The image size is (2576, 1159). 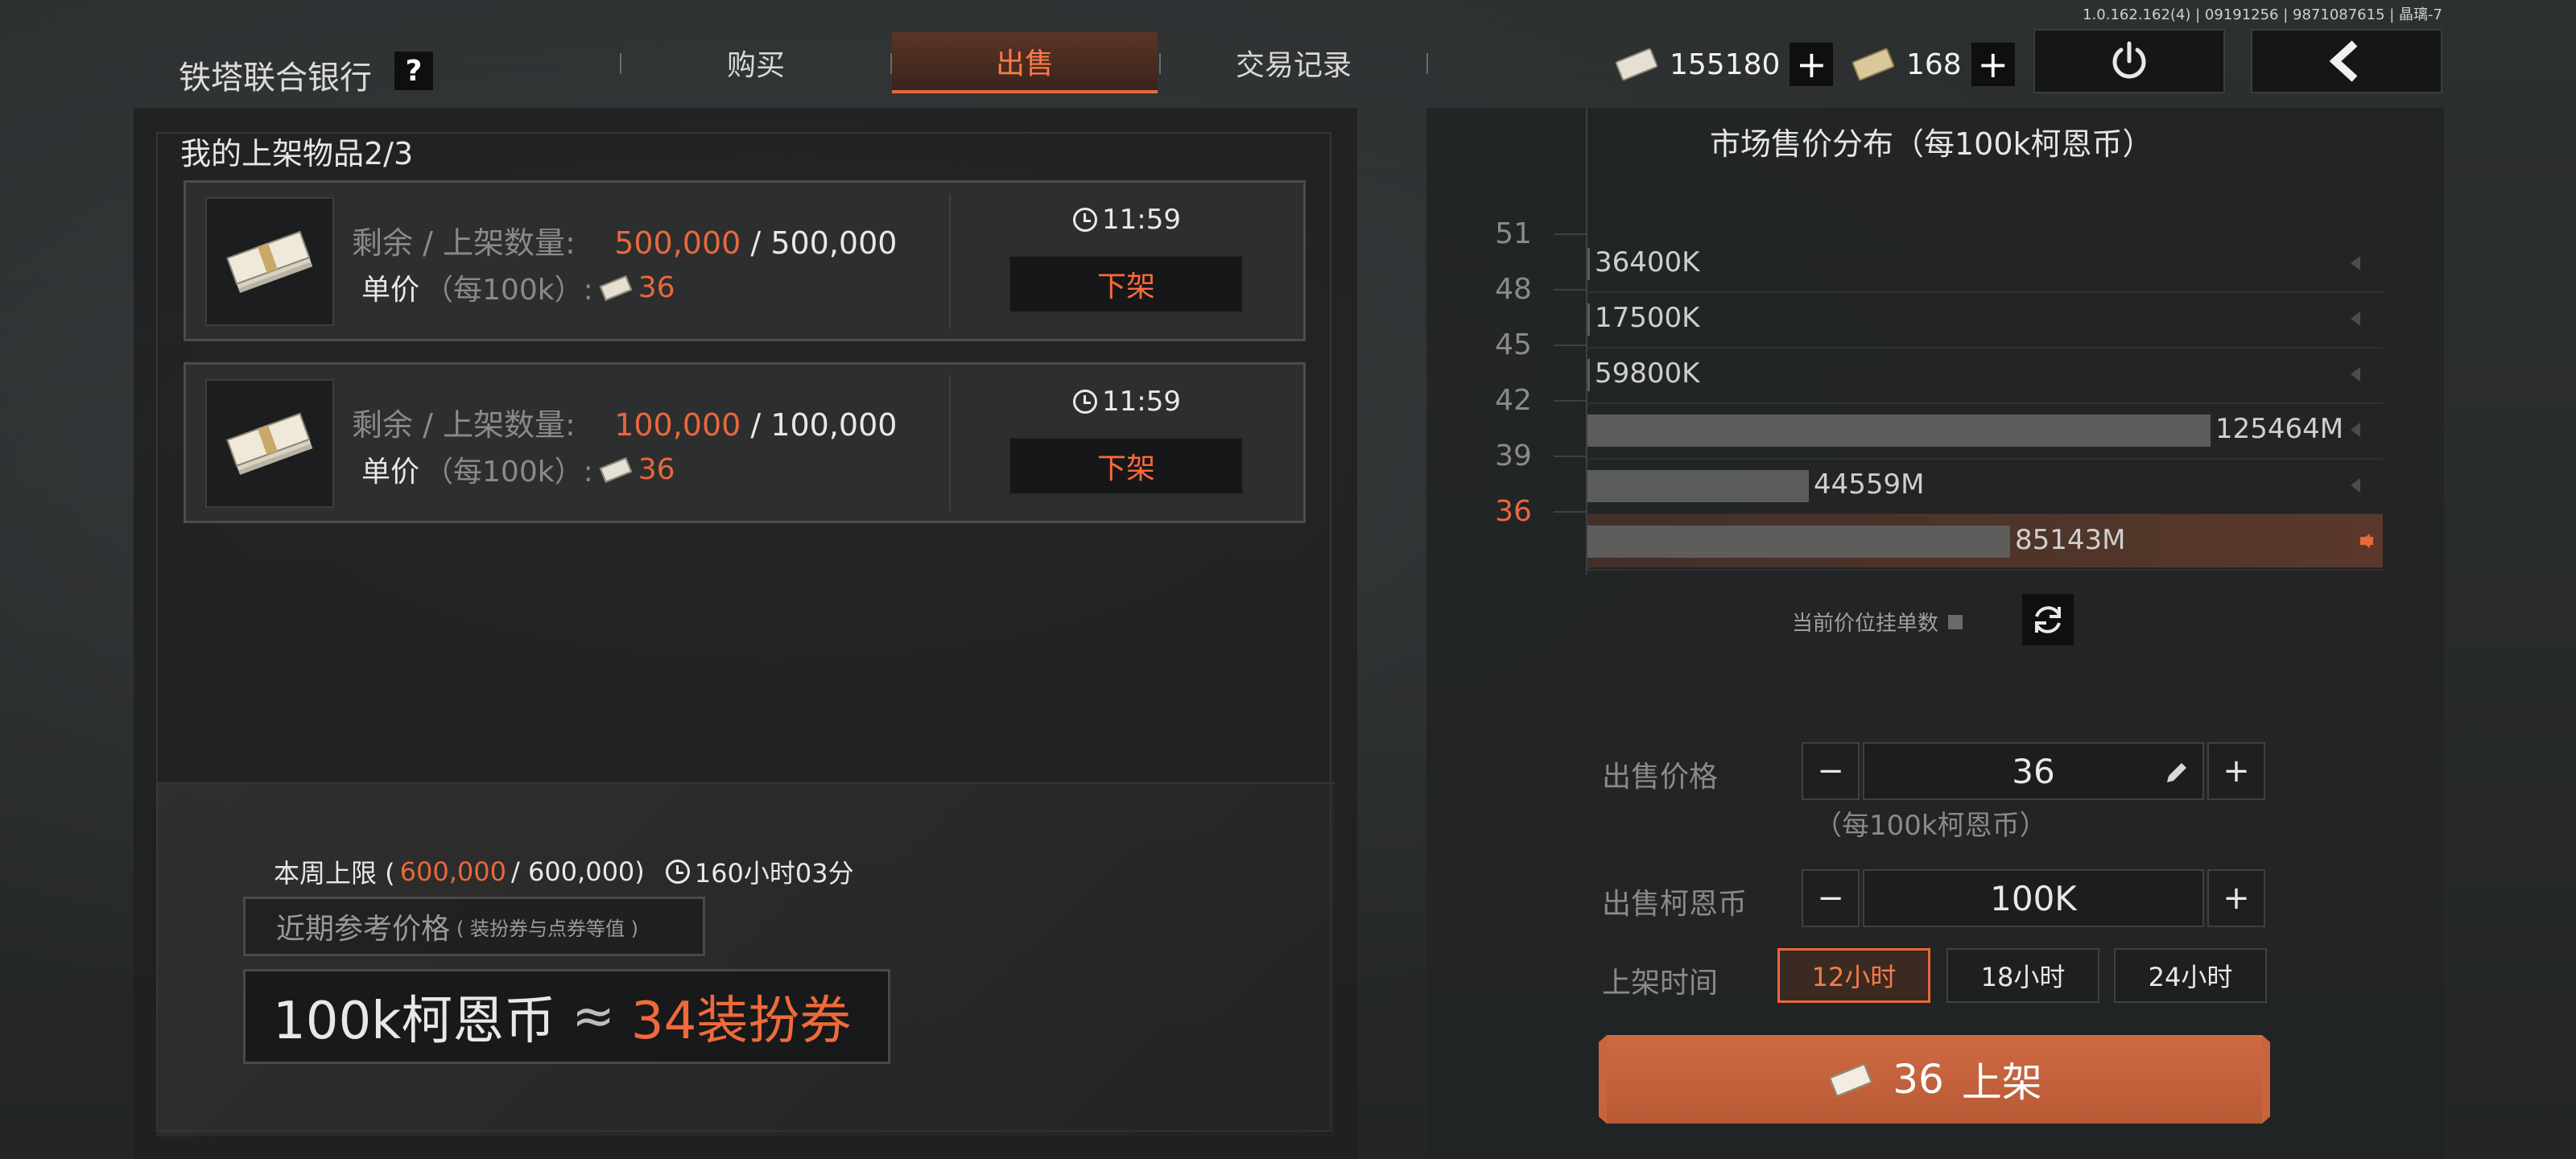 I want to click on quantity-line: 剩余 / 上架数量: 500,000 / 500,000, so click(x=625, y=243).